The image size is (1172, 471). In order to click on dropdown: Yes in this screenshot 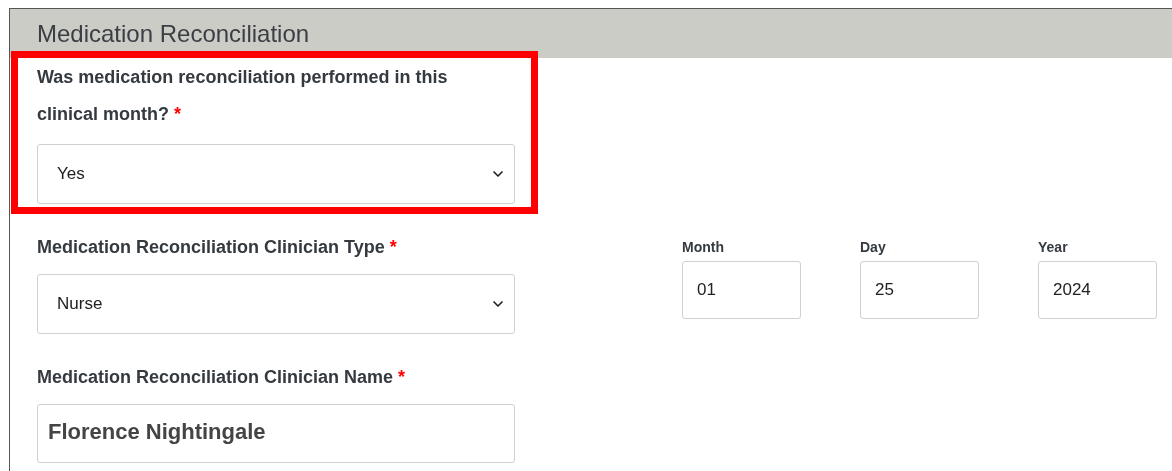, I will do `click(276, 174)`.